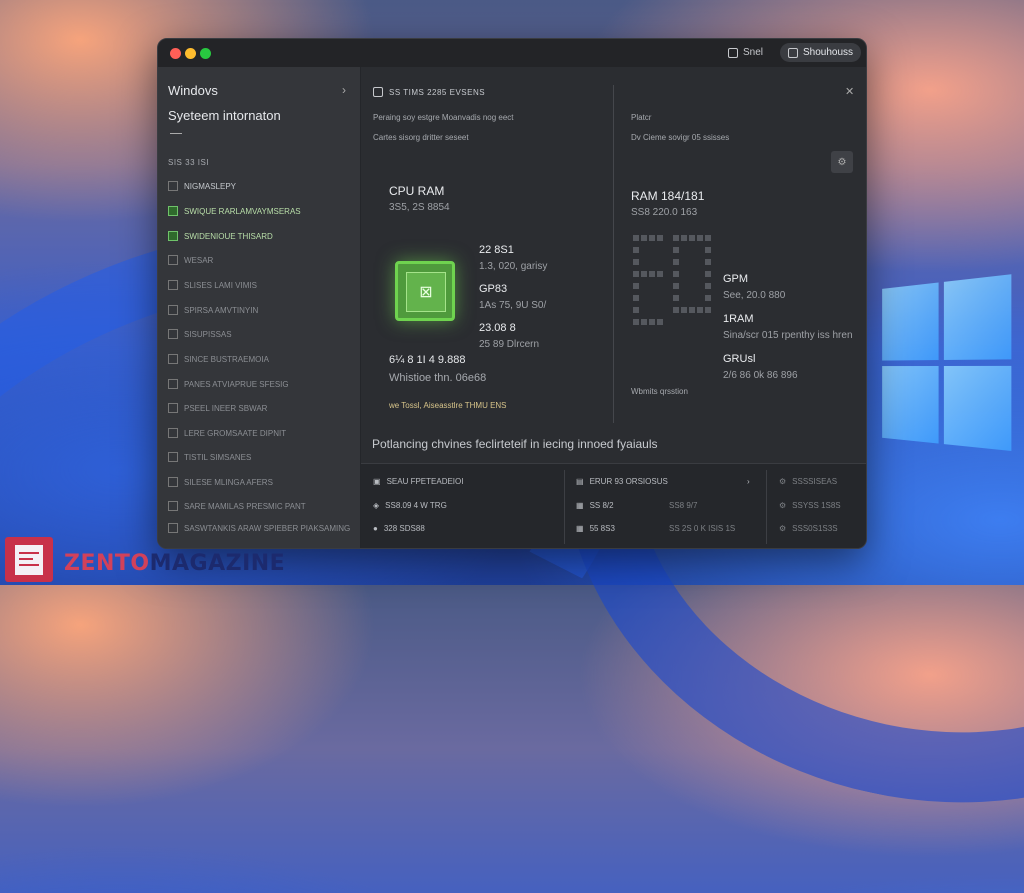 The height and width of the screenshot is (893, 1024). Describe the element at coordinates (437, 378) in the screenshot. I see `cpu-summary-detail: Whistioe thn. 06e68` at that location.